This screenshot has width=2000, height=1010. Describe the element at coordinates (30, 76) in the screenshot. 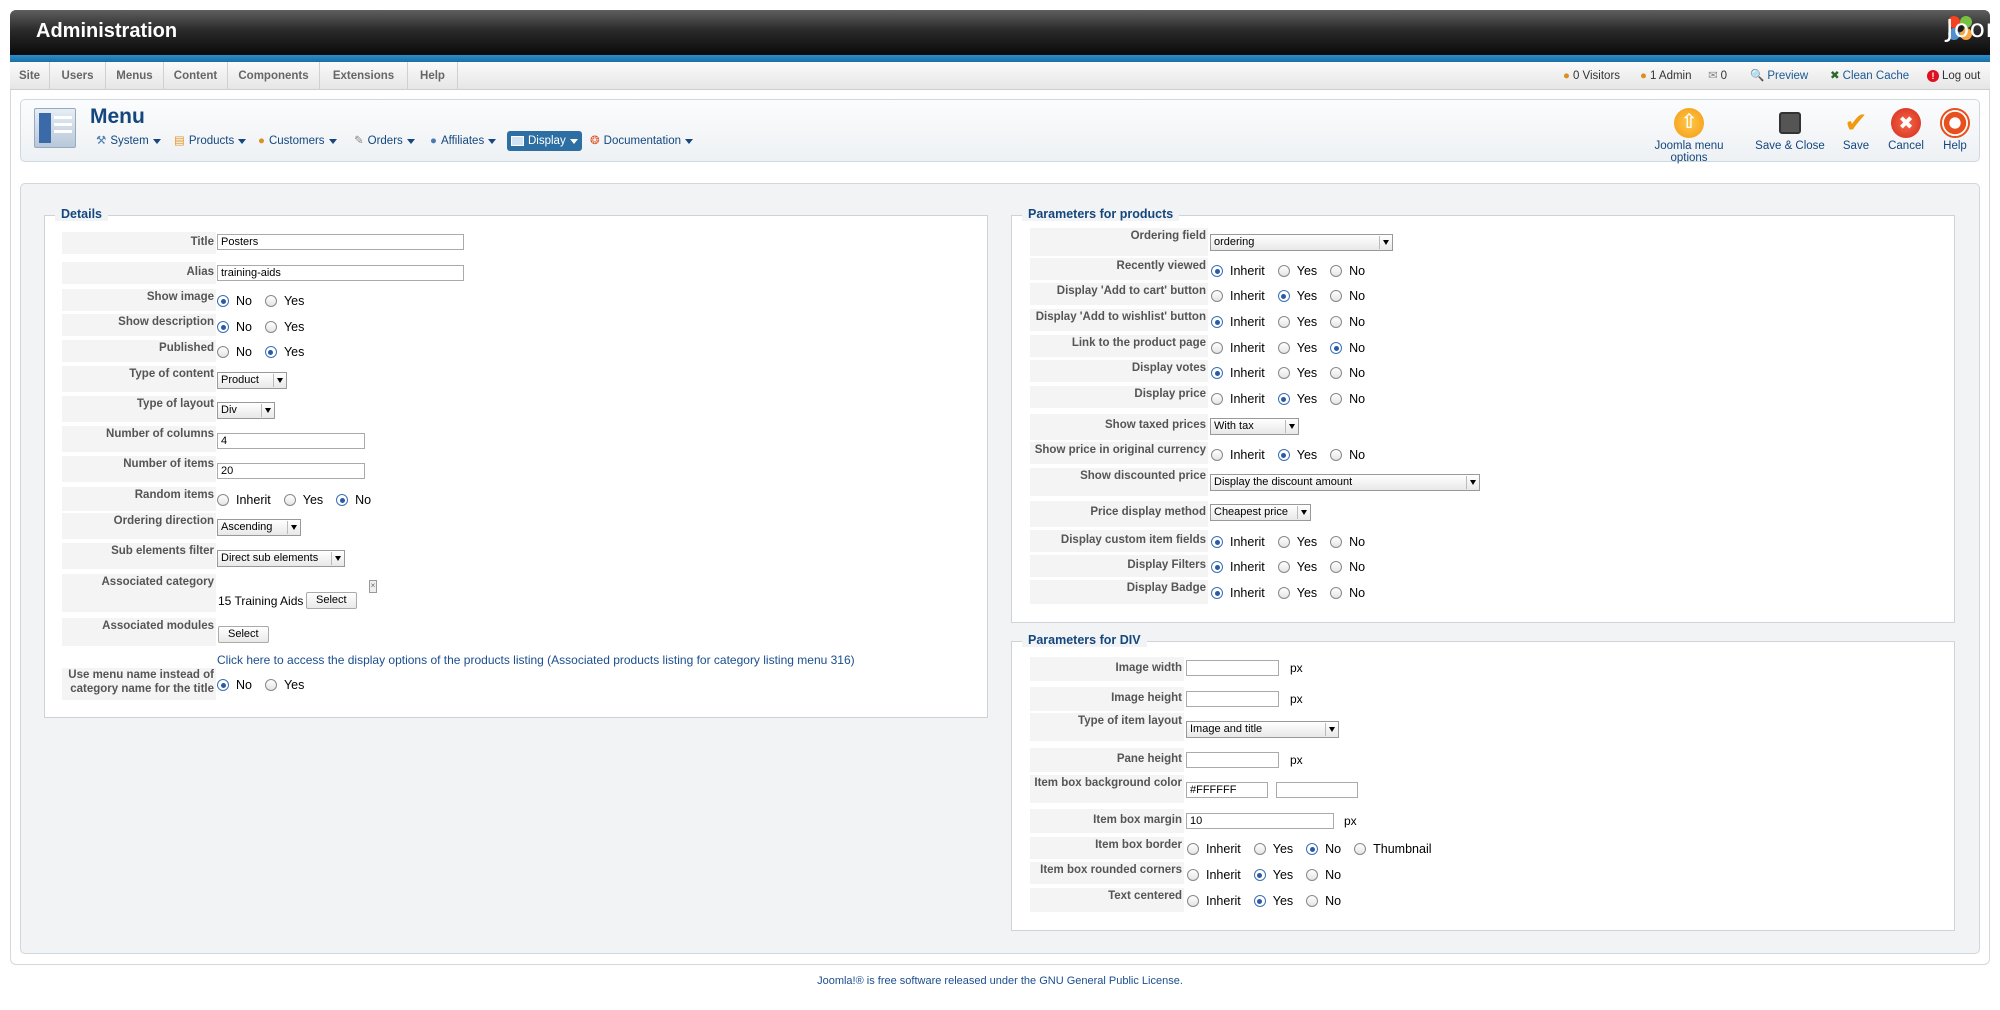

I see `menu-site: Site` at that location.